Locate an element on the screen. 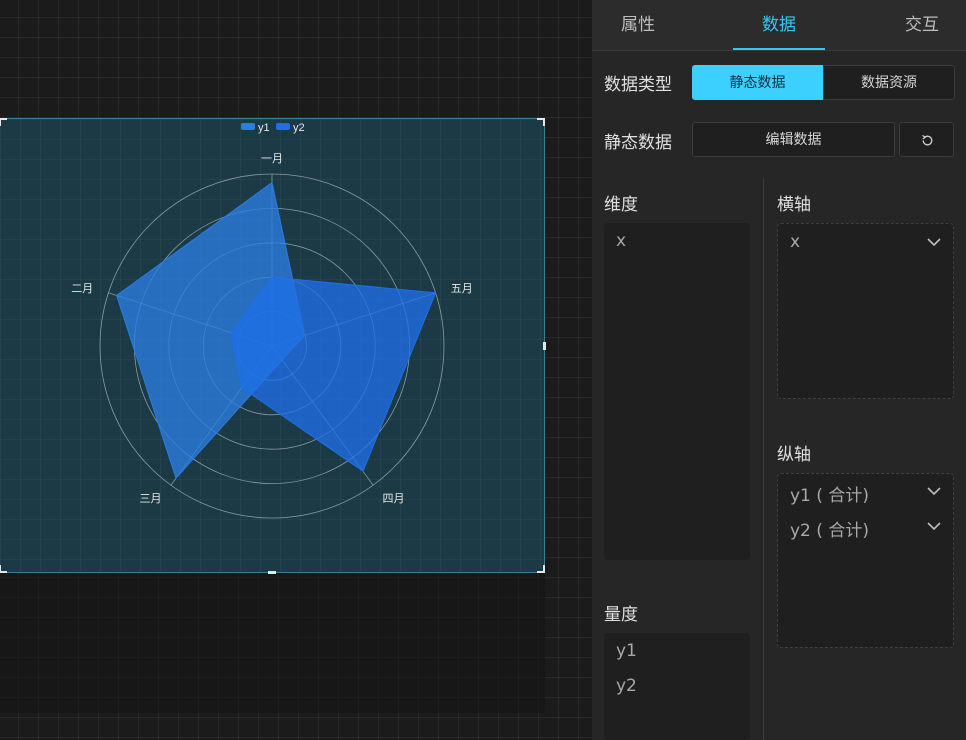 This screenshot has width=966, height=740. radar-series-y2 is located at coordinates (333, 374).